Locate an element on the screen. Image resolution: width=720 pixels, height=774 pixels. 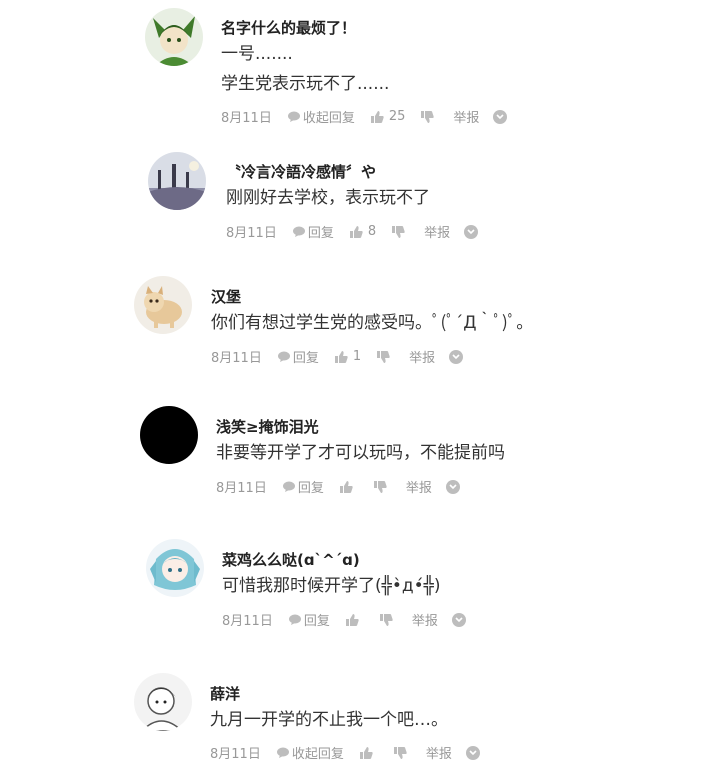
comment-author: 薛洋 is located at coordinates (225, 693).